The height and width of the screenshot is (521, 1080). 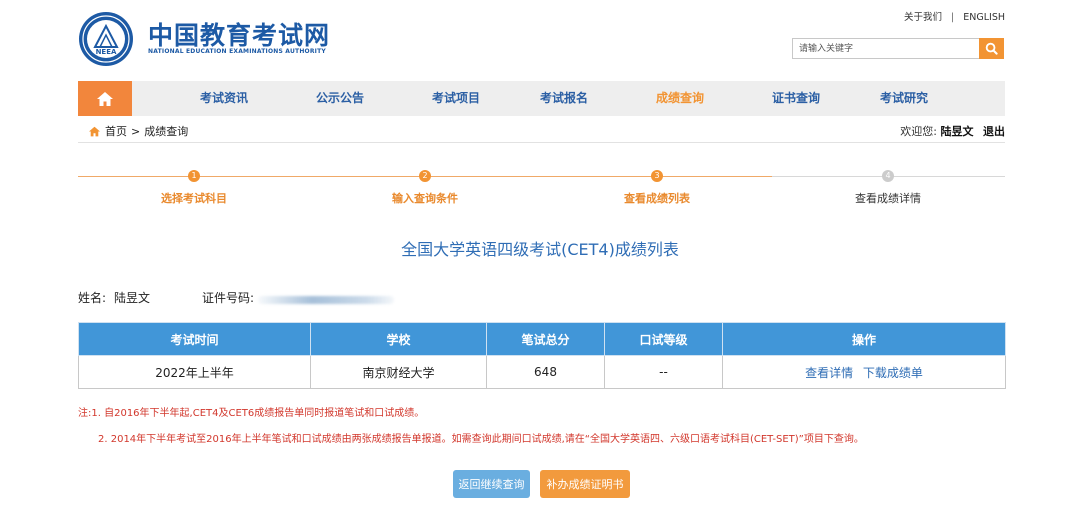 I want to click on step-label-1: 选择考试科目, so click(x=194, y=198).